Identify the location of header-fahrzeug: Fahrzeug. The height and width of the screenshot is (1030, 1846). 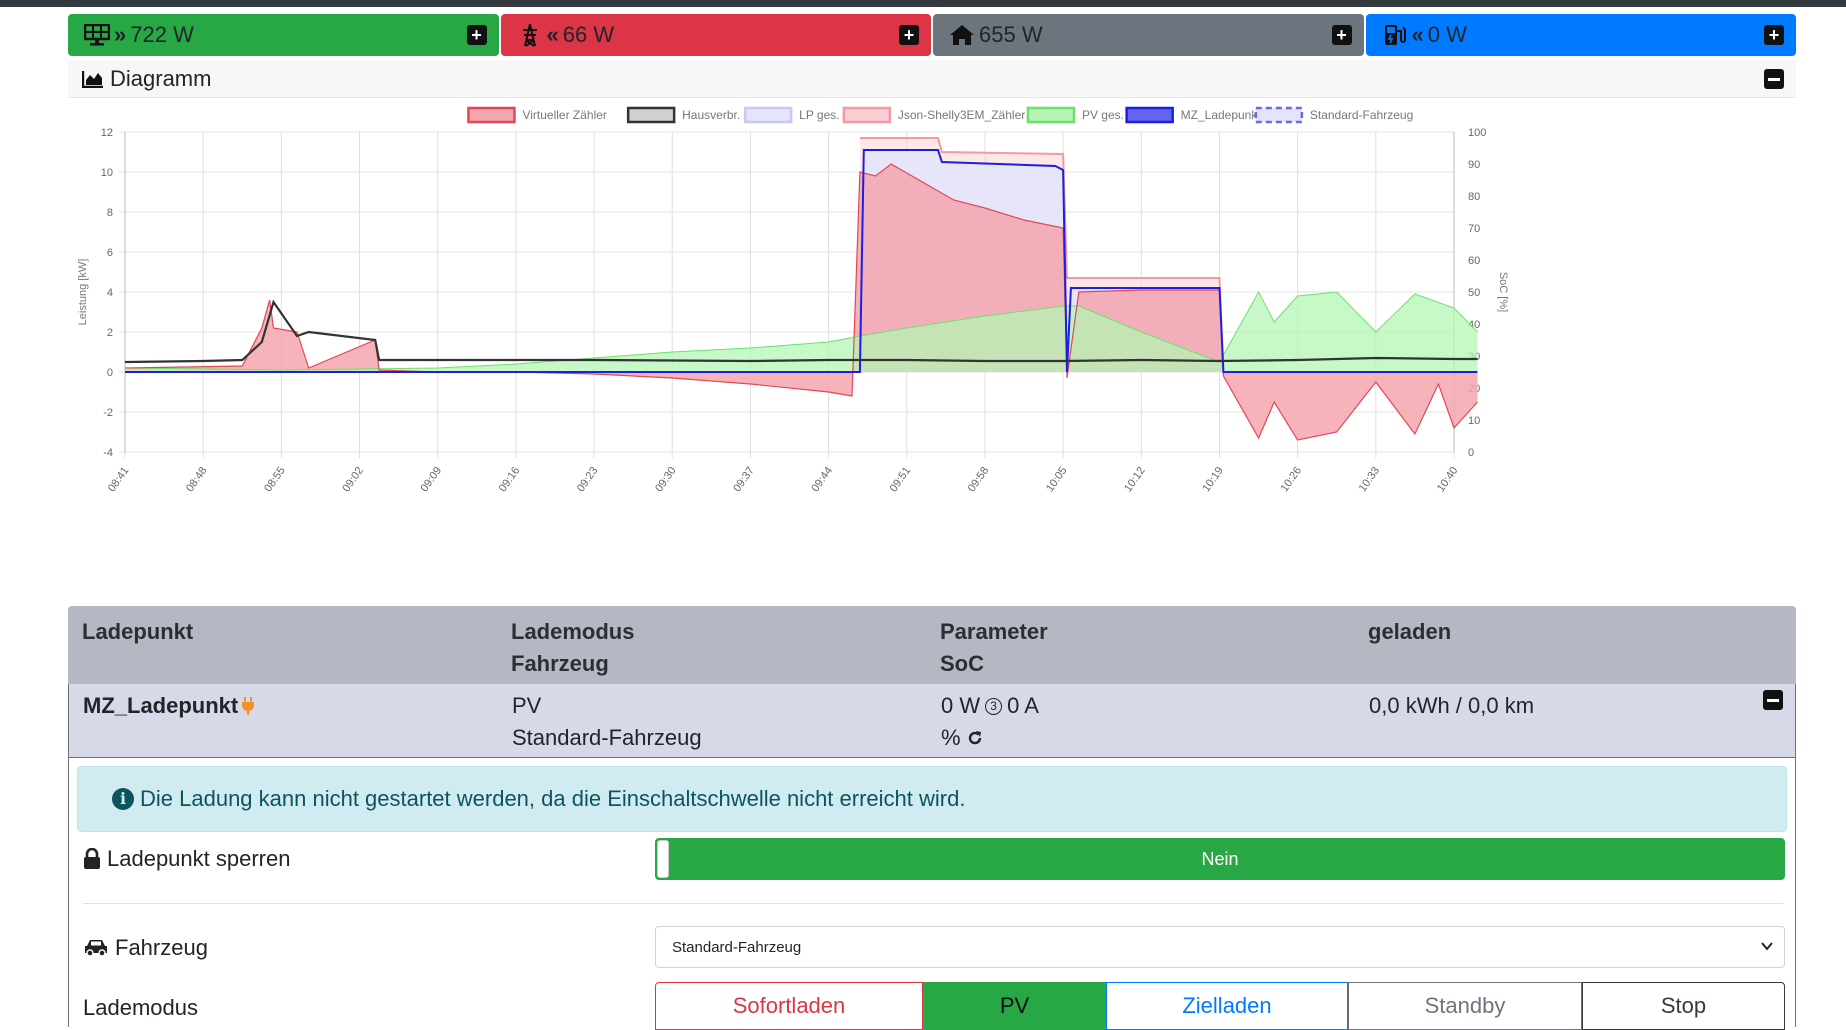
(560, 663).